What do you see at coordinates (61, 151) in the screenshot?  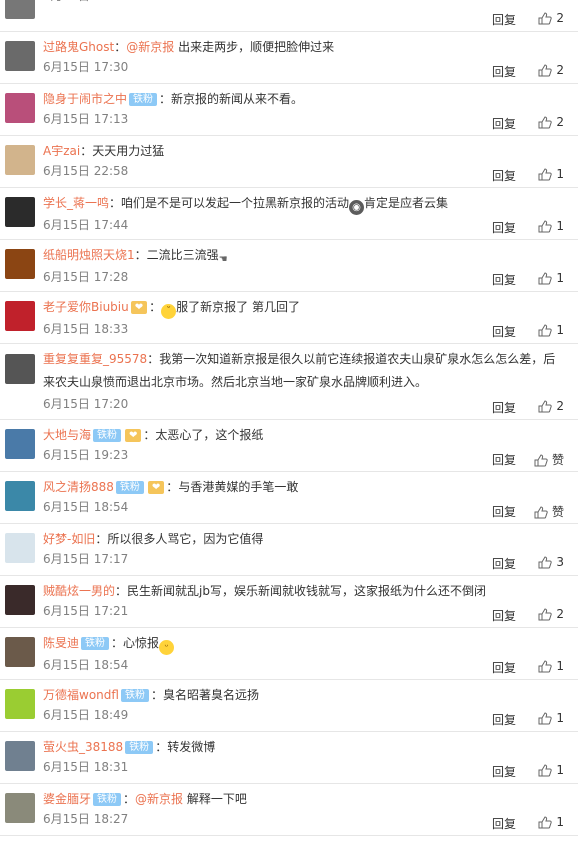 I see `username-link: A宇zai` at bounding box center [61, 151].